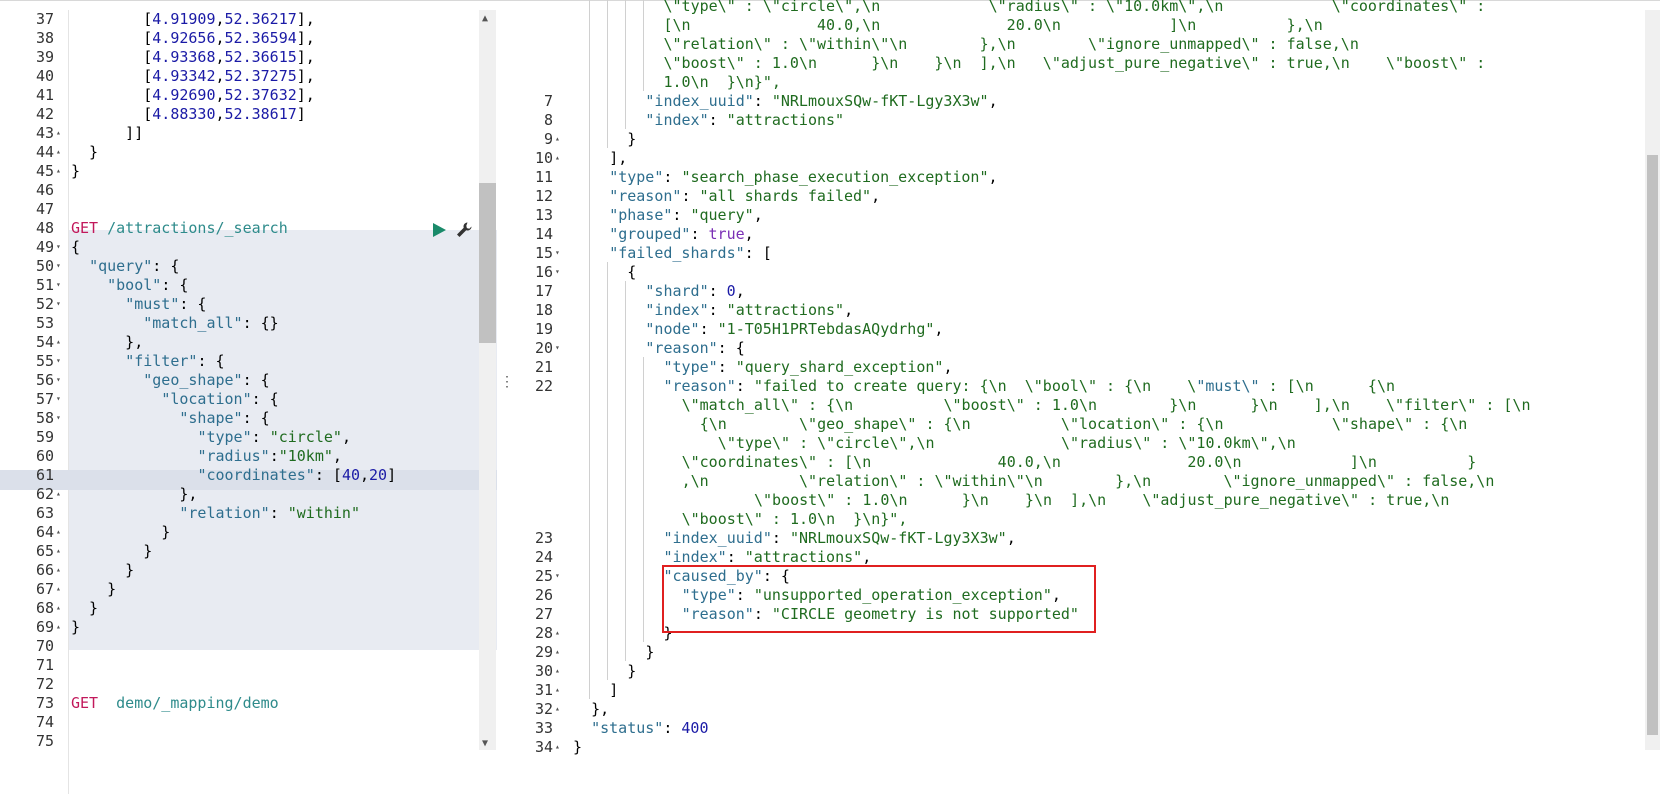 The height and width of the screenshot is (801, 1660). What do you see at coordinates (44, 323) in the screenshot?
I see `line-number: 53` at bounding box center [44, 323].